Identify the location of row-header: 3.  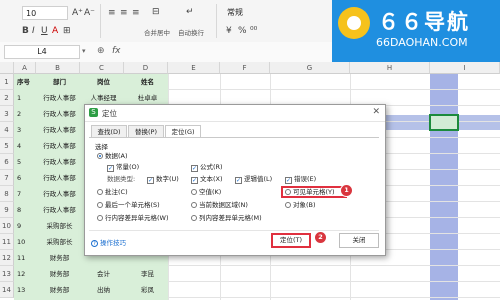
(7, 114).